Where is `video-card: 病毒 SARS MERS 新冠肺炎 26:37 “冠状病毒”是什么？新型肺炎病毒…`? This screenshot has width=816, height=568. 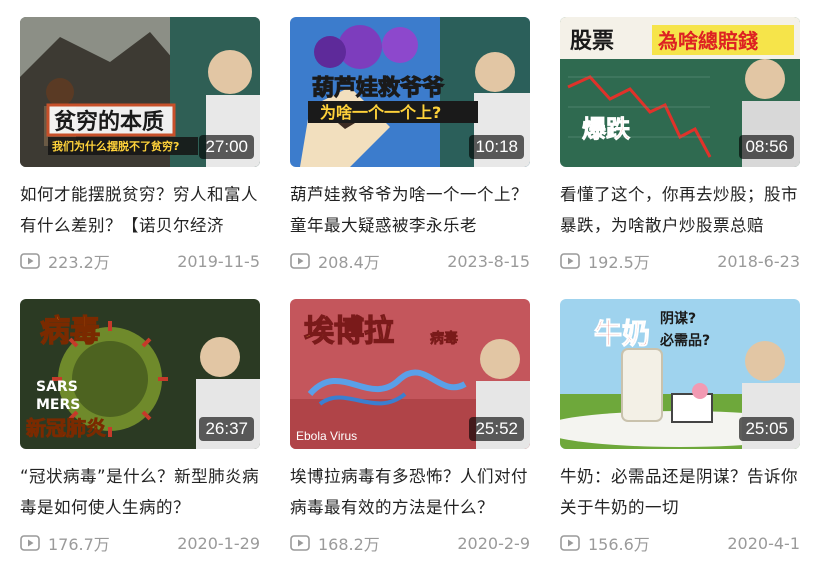 video-card: 病毒 SARS MERS 新冠肺炎 26:37 “冠状病毒”是什么？新型肺炎病毒… is located at coordinates (140, 427).